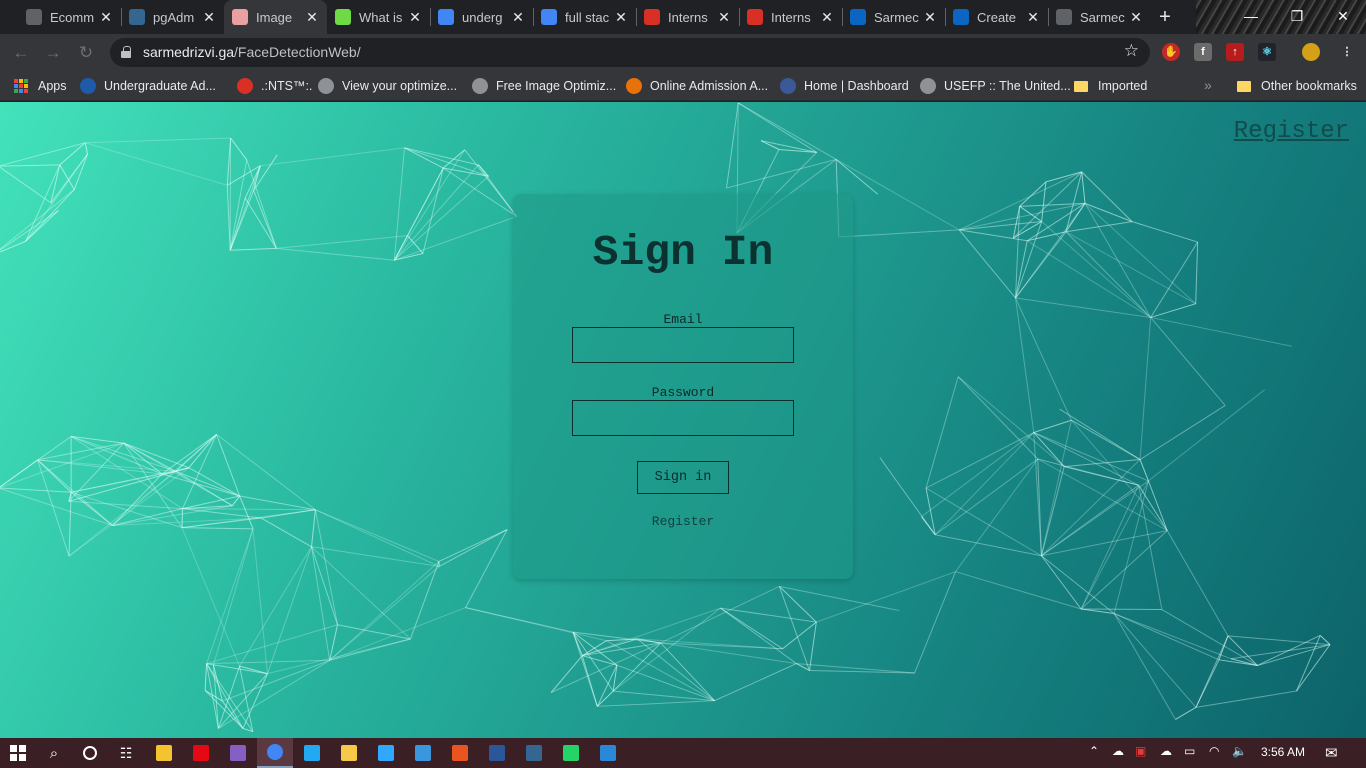  I want to click on visual-studio-icon, so click(238, 753).